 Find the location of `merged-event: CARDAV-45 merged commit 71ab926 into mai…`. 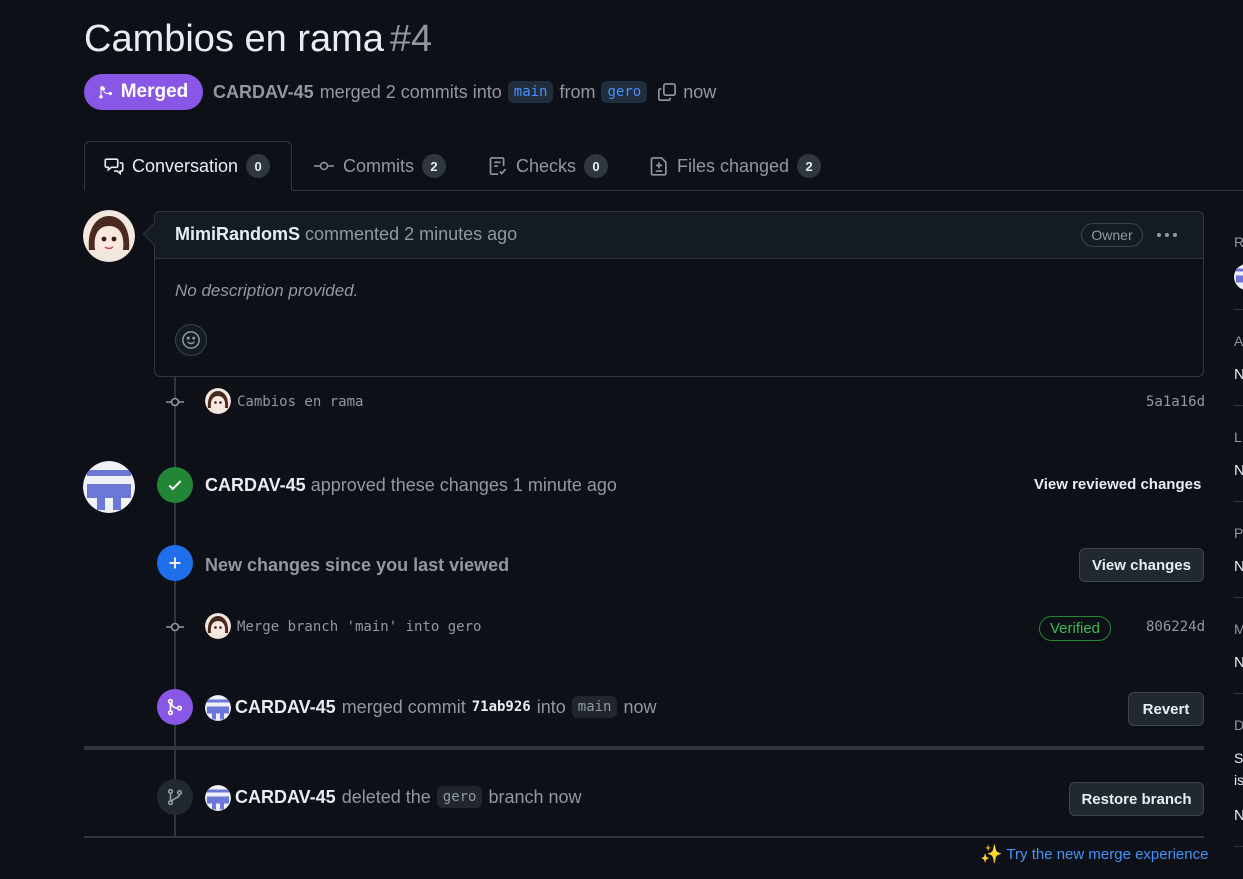

merged-event: CARDAV-45 merged commit 71ab926 into mai… is located at coordinates (446, 707).